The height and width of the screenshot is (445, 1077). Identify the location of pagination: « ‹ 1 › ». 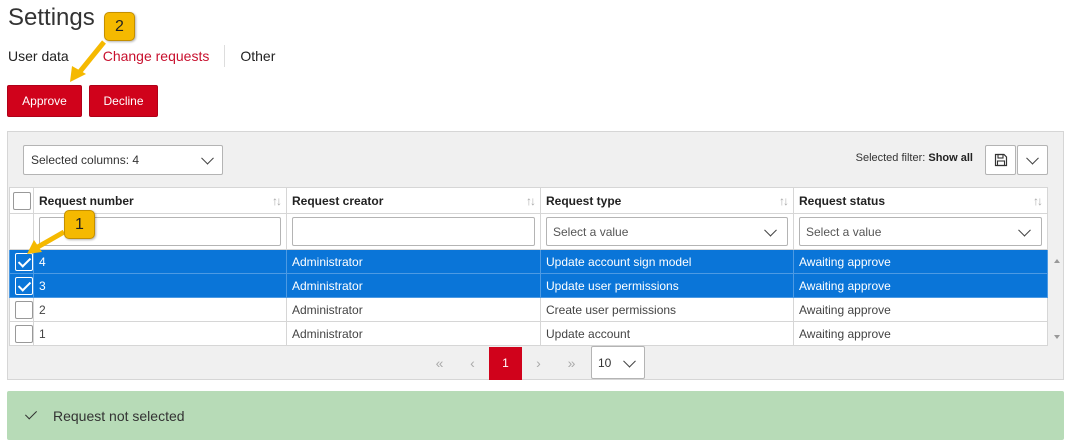
(505, 363).